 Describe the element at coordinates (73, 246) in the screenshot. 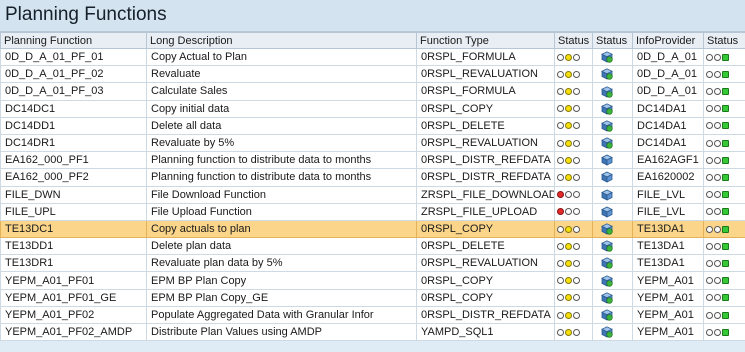

I see `planning-function-cell: TE13DD1` at that location.